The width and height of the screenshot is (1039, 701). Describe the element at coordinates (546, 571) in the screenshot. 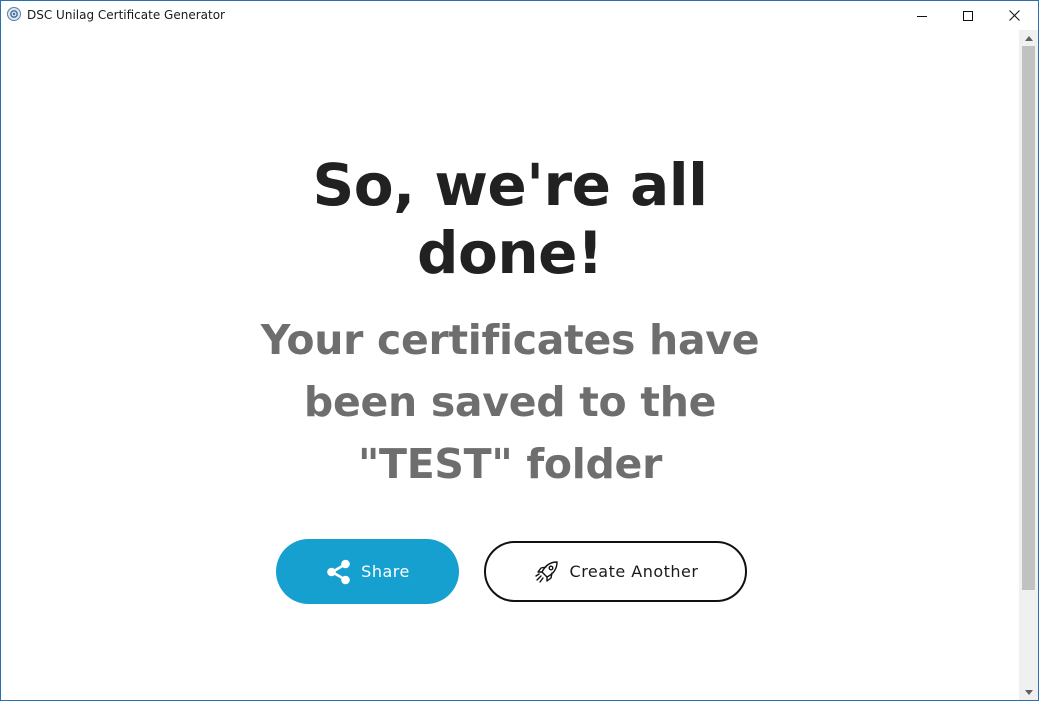

I see `rocket-icon` at that location.